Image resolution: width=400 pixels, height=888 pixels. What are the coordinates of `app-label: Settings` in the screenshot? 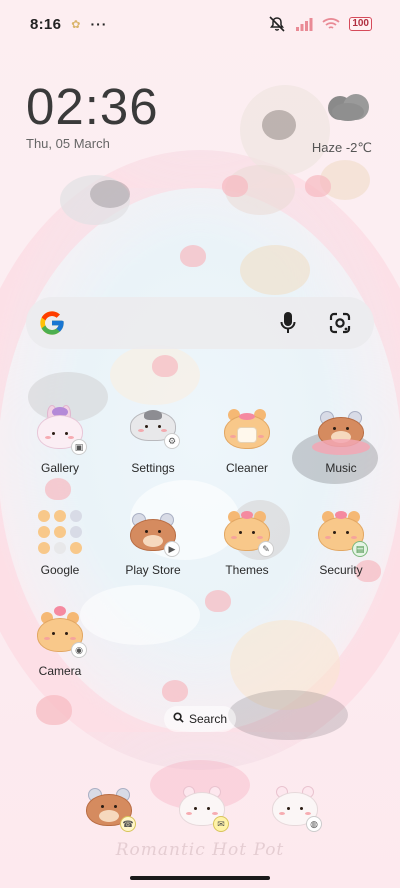 It's located at (153, 468).